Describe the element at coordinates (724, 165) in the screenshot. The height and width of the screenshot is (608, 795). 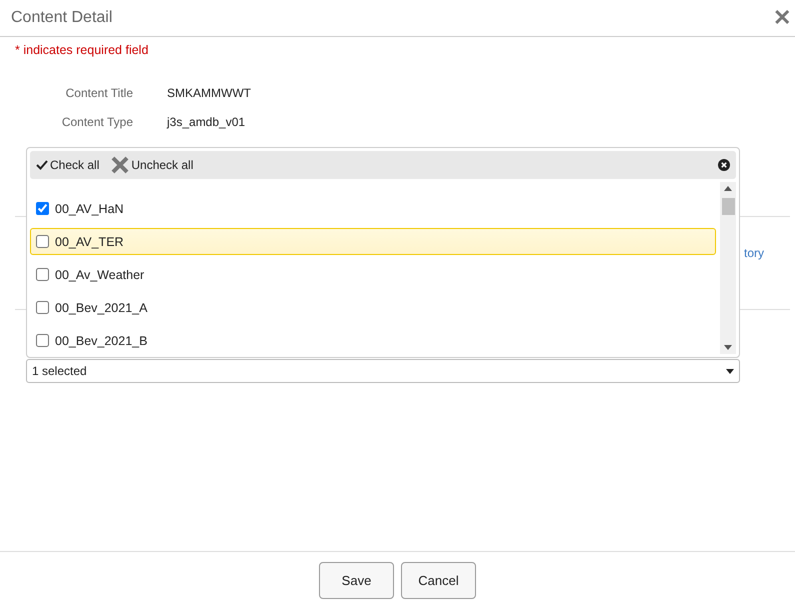
I see `close-icon` at that location.